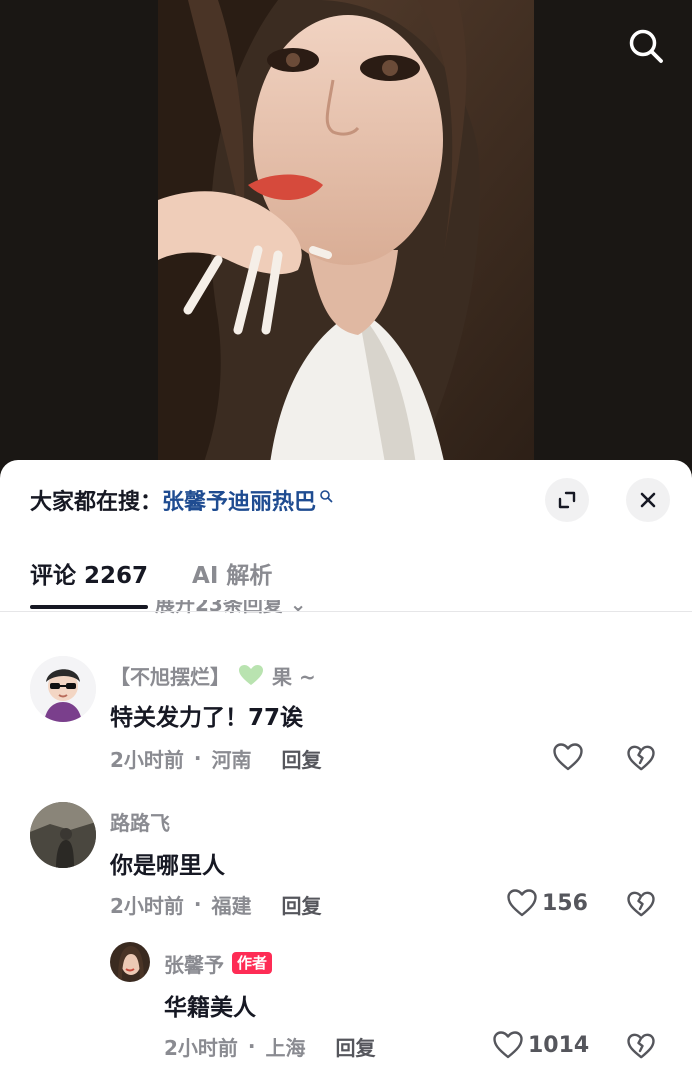 This screenshot has width=692, height=1080. What do you see at coordinates (170, 676) in the screenshot?
I see `username-part: 【不旭摆烂】` at bounding box center [170, 676].